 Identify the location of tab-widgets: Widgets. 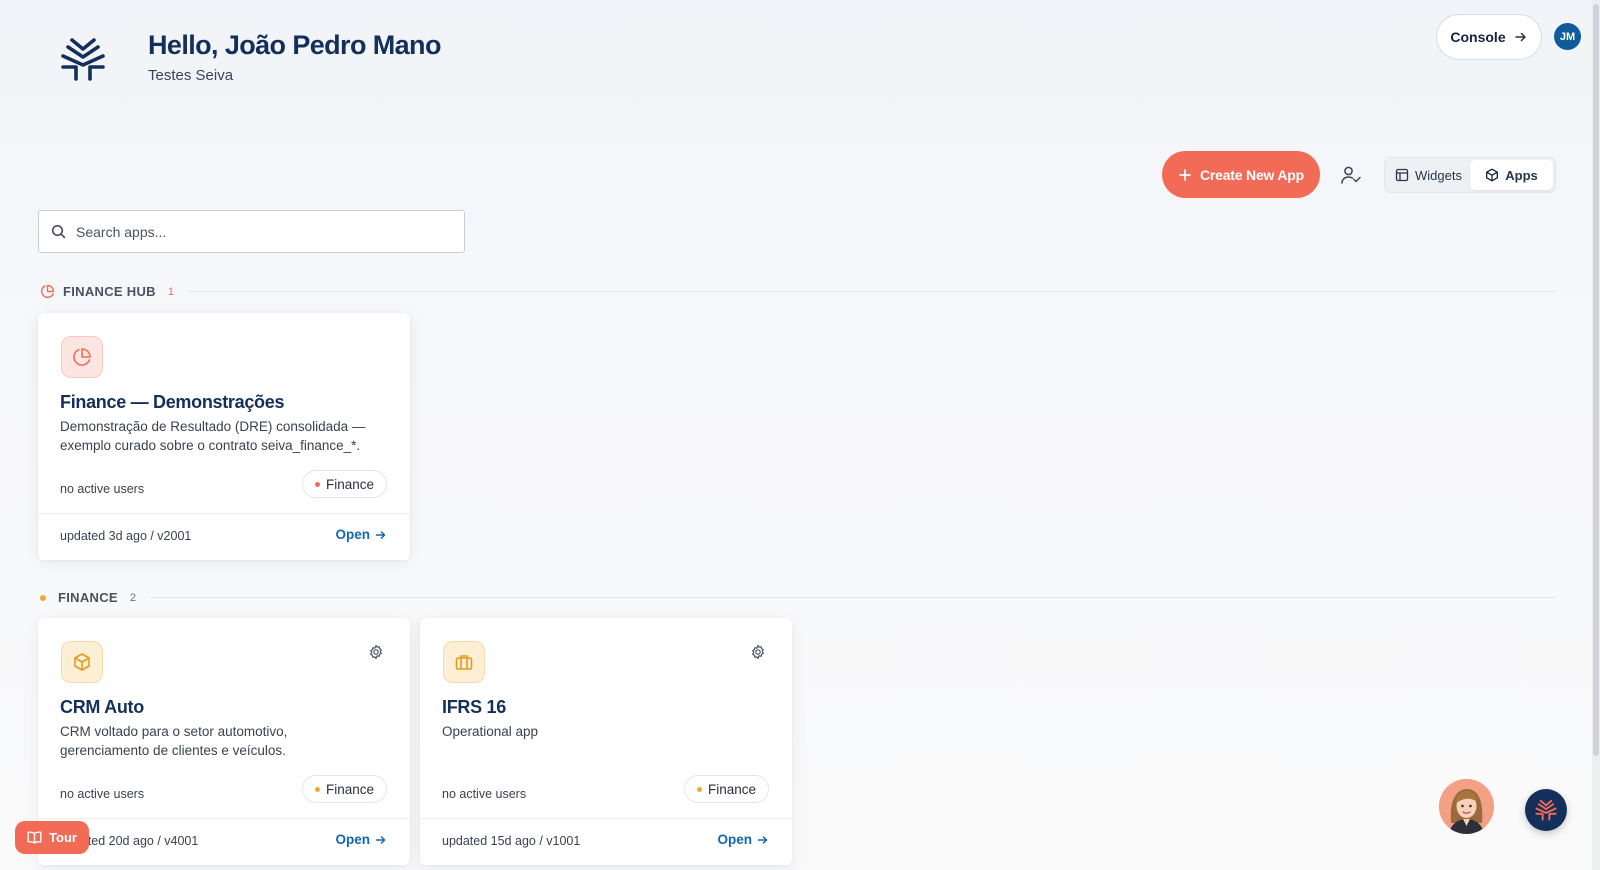
(1428, 175).